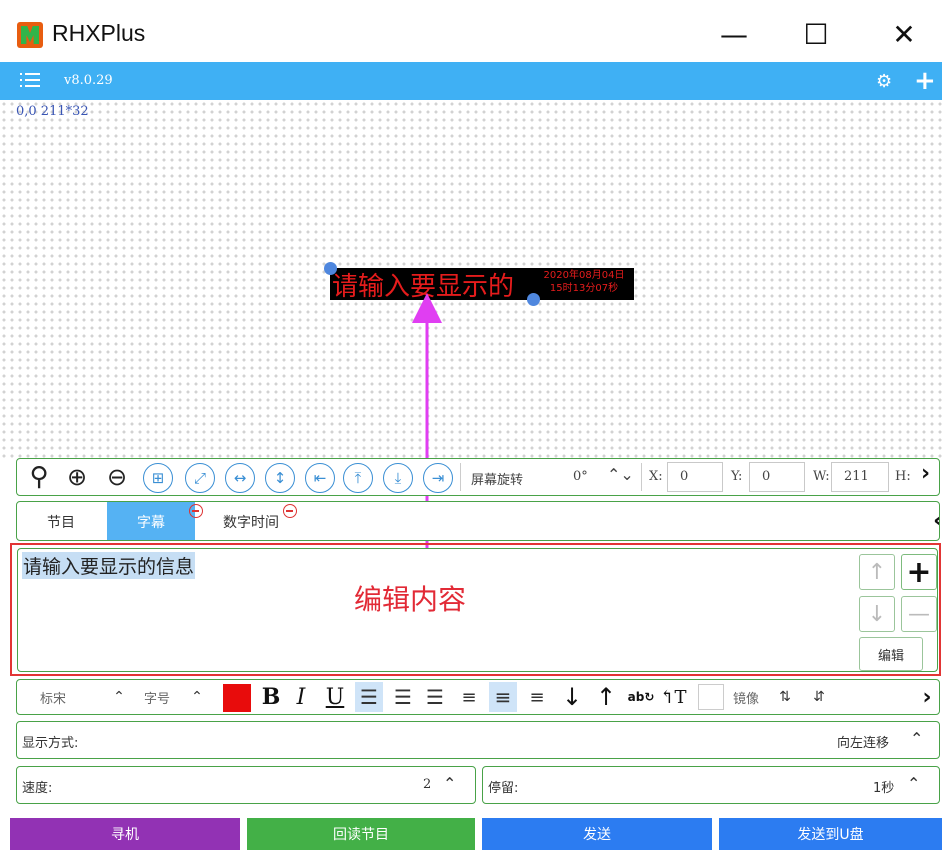 The width and height of the screenshot is (942, 850). I want to click on rotate-label: 屏幕旋转, so click(497, 480).